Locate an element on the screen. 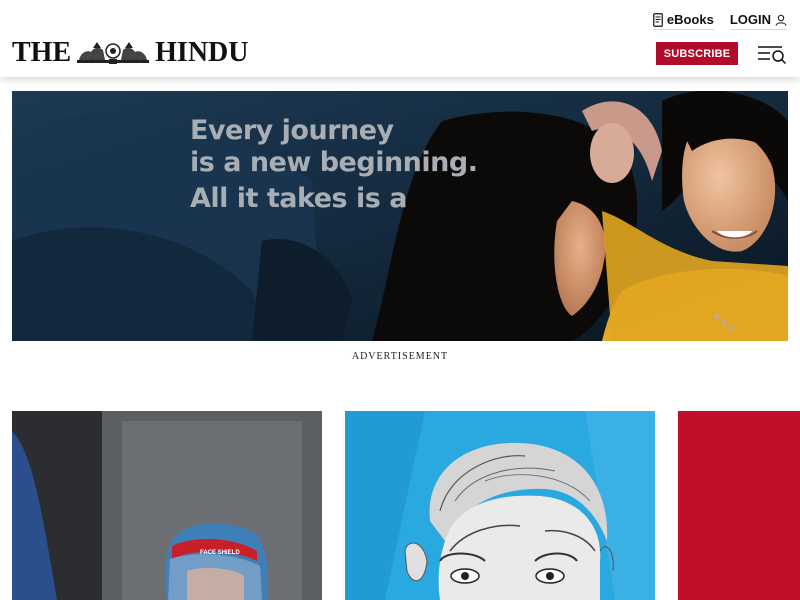 The width and height of the screenshot is (800, 600). site-logo: THE HINDU is located at coordinates (130, 53).